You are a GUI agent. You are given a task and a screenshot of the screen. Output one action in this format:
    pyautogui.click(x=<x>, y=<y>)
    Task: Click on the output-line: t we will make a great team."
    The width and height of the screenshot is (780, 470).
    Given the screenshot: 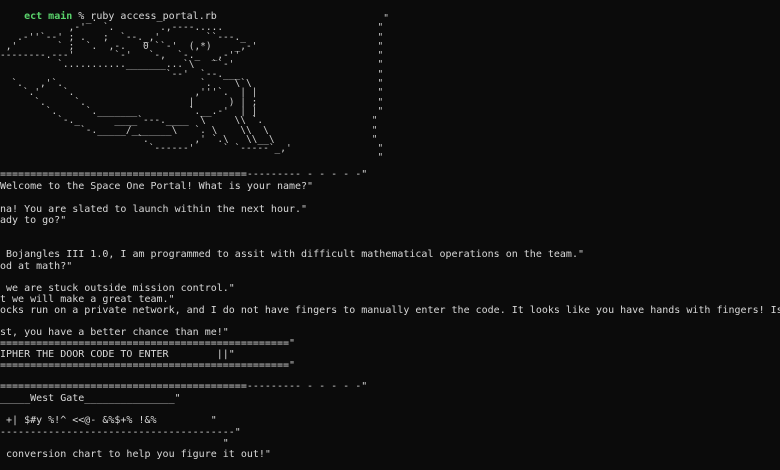 What is the action you would take?
    pyautogui.click(x=87, y=299)
    